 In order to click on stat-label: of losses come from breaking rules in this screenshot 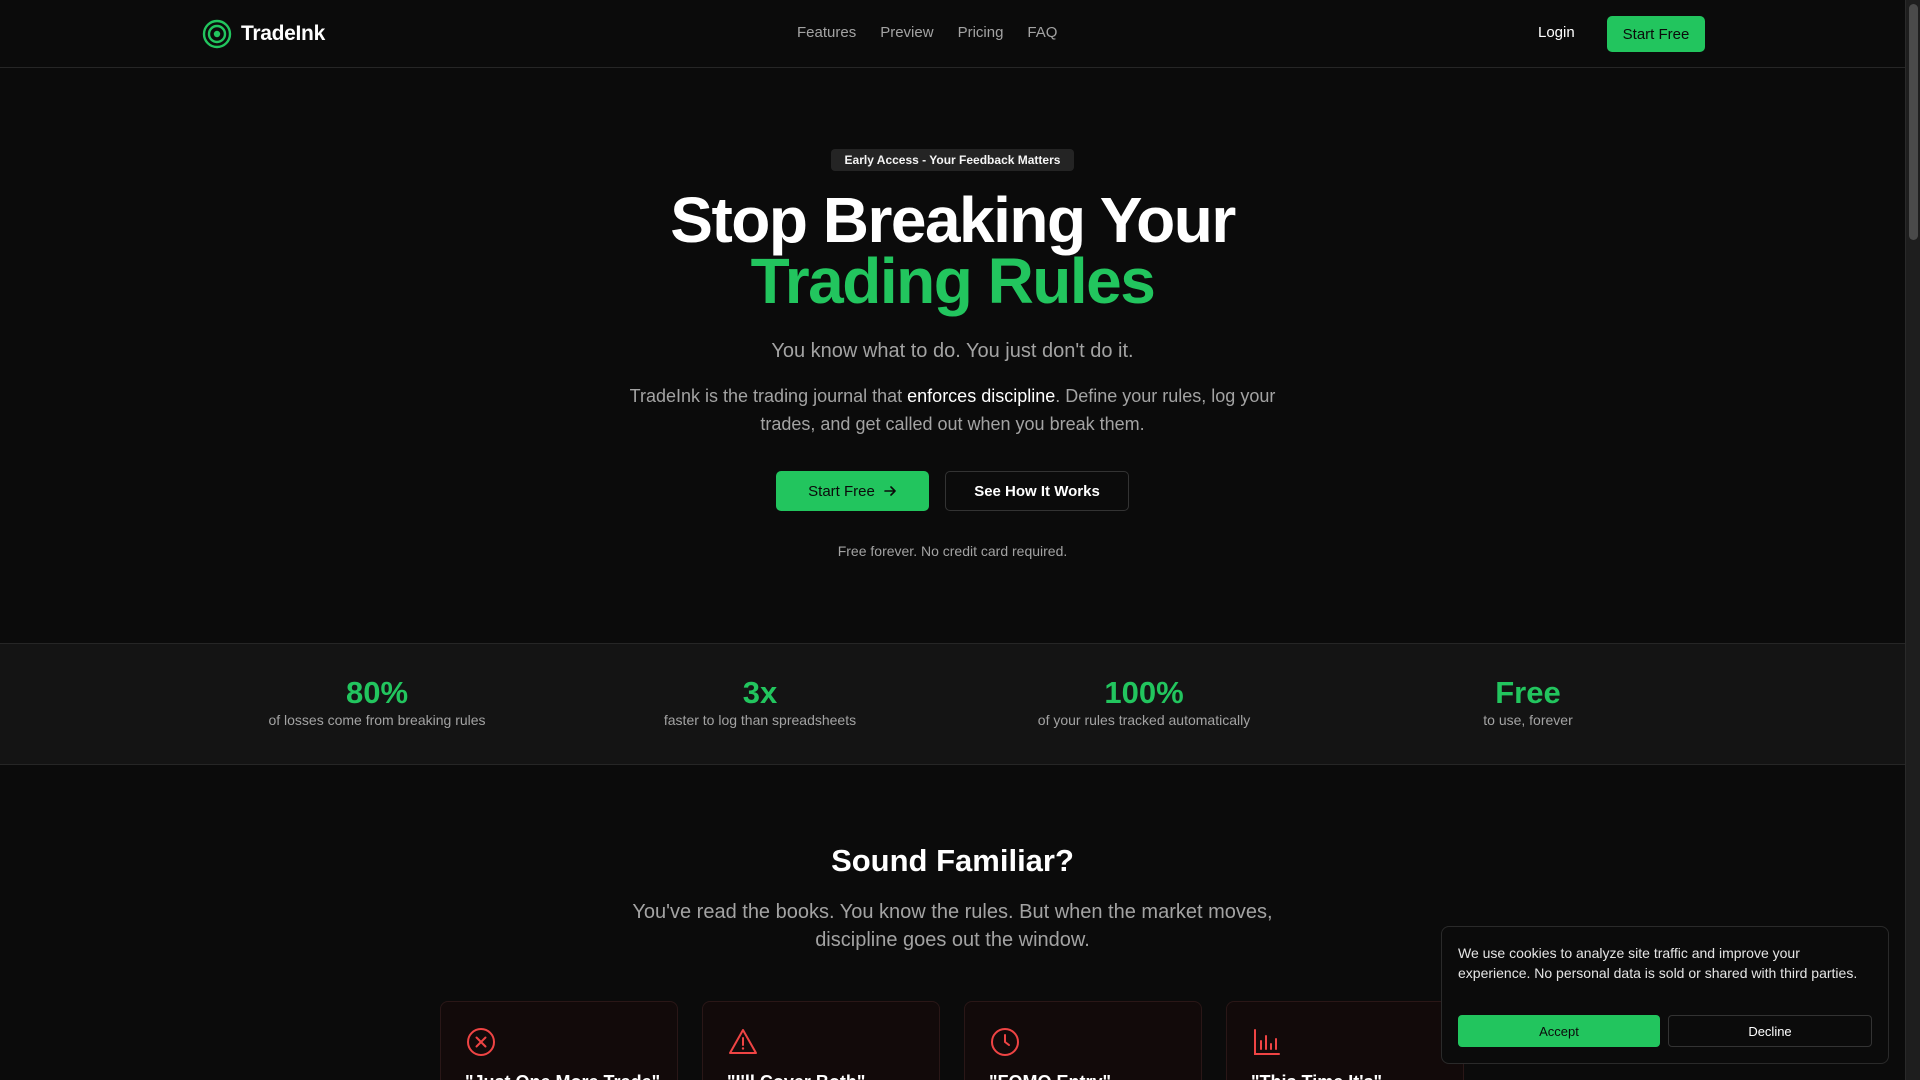, I will do `click(377, 720)`.